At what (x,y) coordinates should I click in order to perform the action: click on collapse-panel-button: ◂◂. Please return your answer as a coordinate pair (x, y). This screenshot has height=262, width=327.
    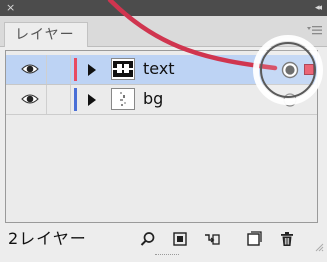
    Looking at the image, I should click on (318, 8).